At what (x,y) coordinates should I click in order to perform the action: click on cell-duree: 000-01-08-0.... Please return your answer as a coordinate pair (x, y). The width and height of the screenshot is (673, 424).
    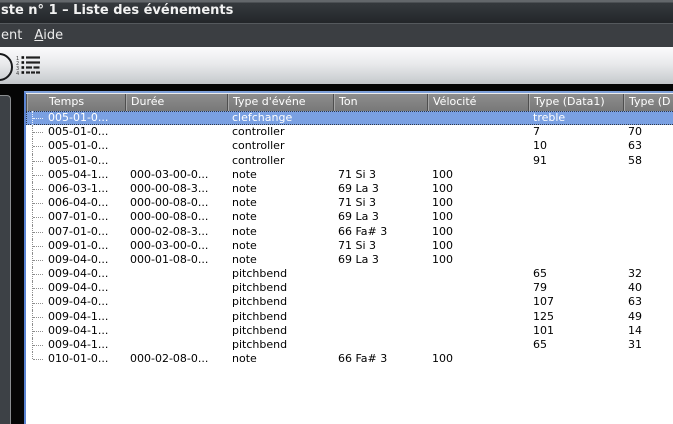
    Looking at the image, I should click on (169, 259).